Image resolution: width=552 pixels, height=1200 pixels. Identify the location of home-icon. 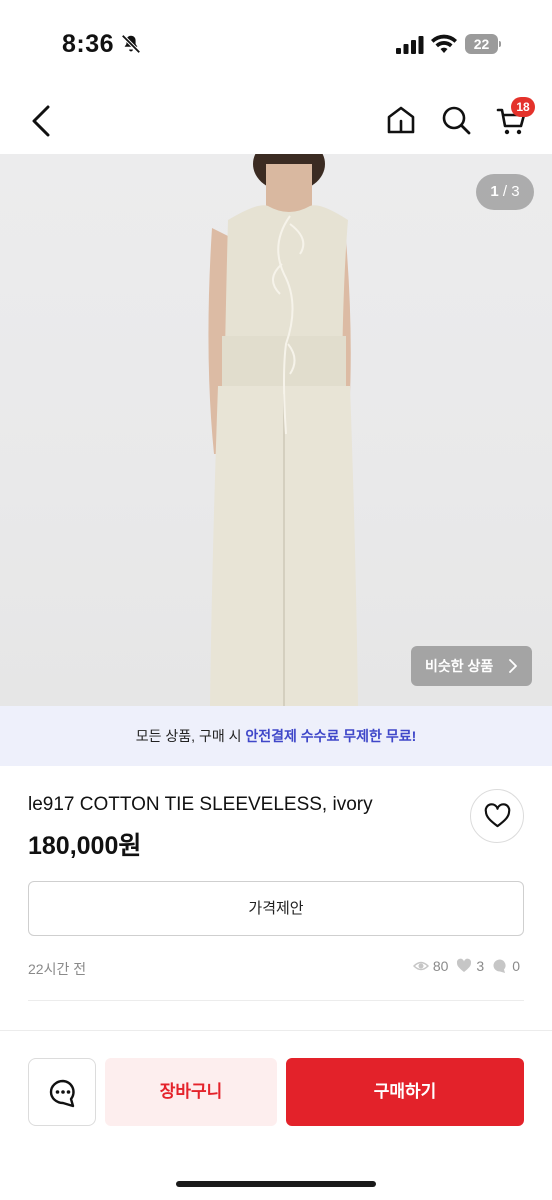
(401, 120).